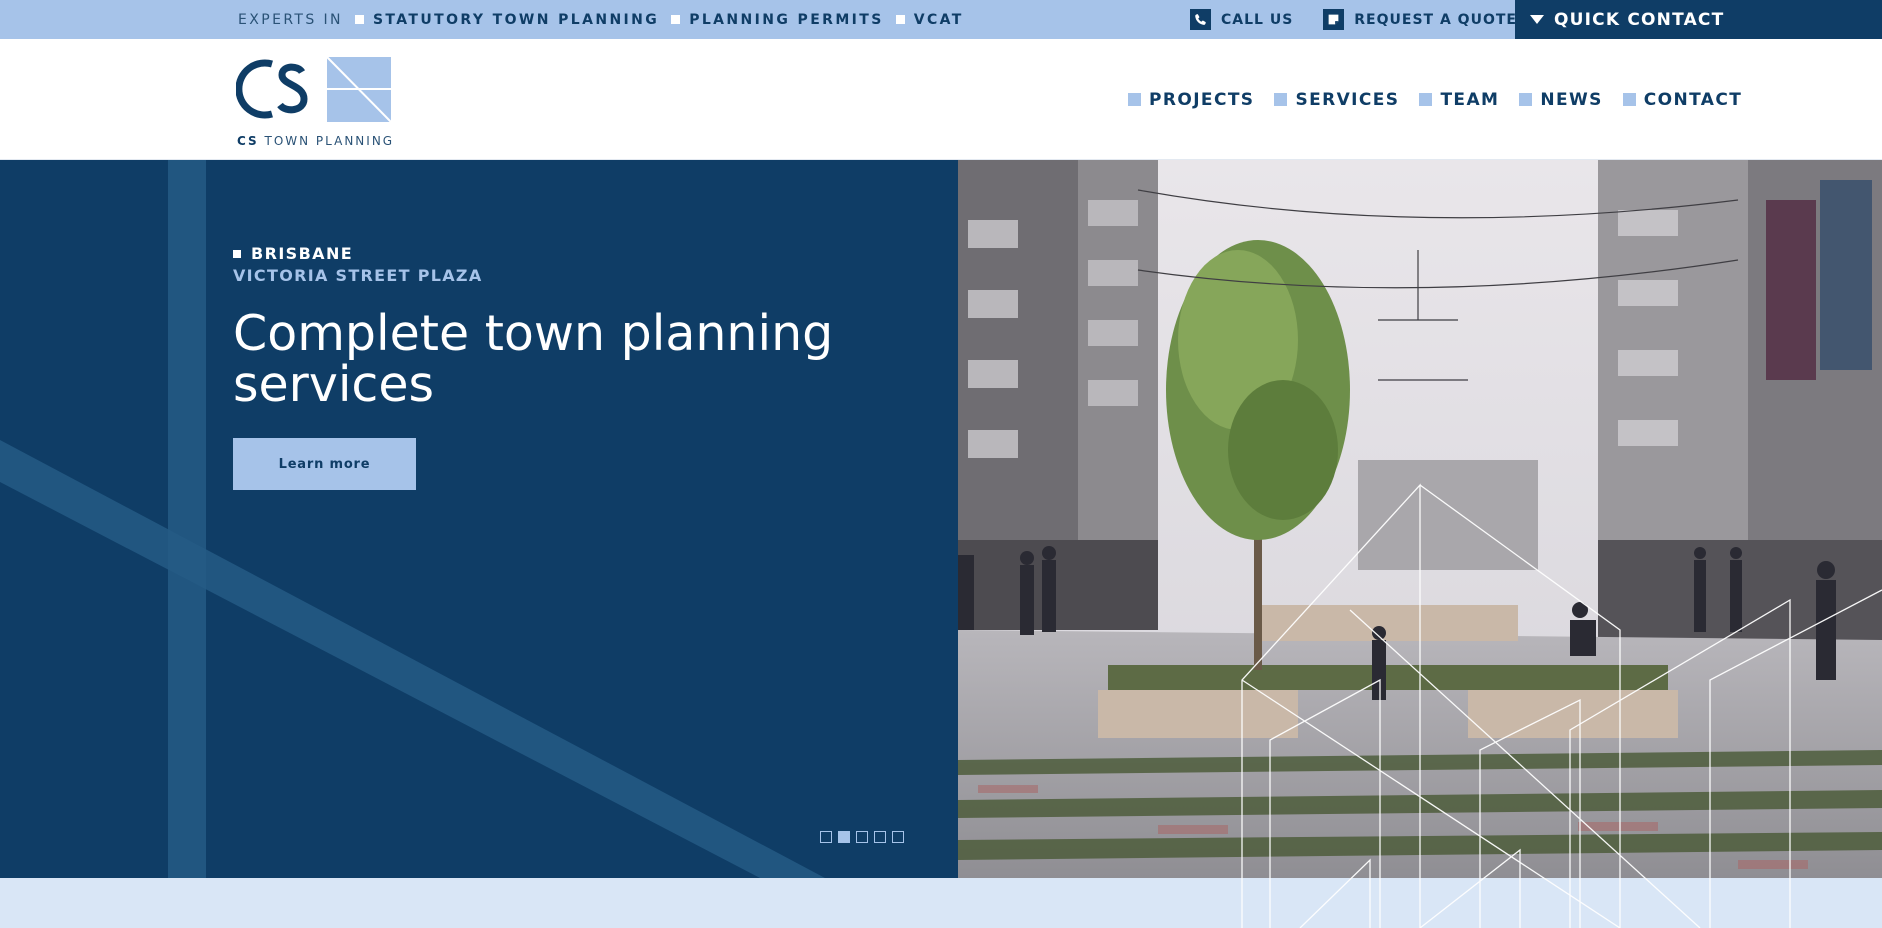 The image size is (1882, 928). What do you see at coordinates (1435, 19) in the screenshot?
I see `request-quote-label: REQUEST A QUOTE` at bounding box center [1435, 19].